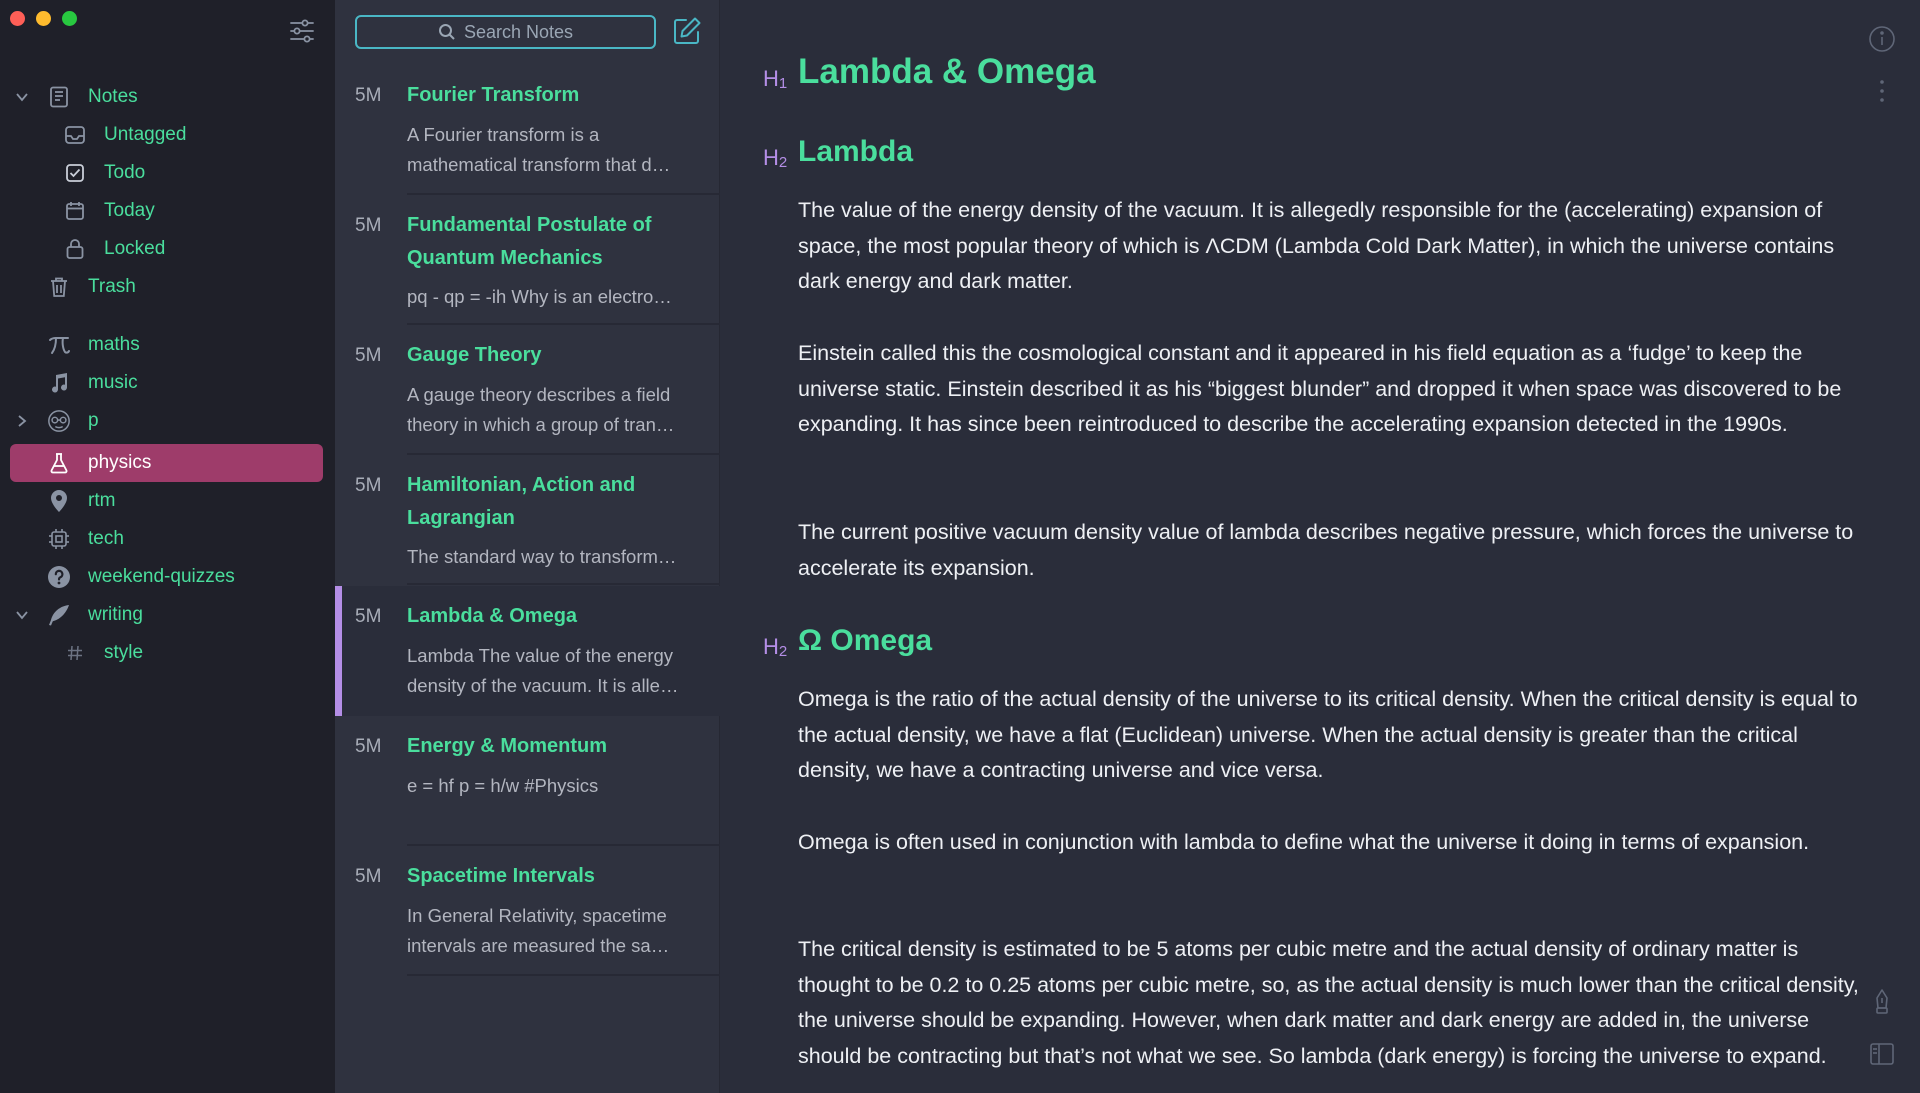  What do you see at coordinates (302, 31) in the screenshot?
I see `sliders-icon` at bounding box center [302, 31].